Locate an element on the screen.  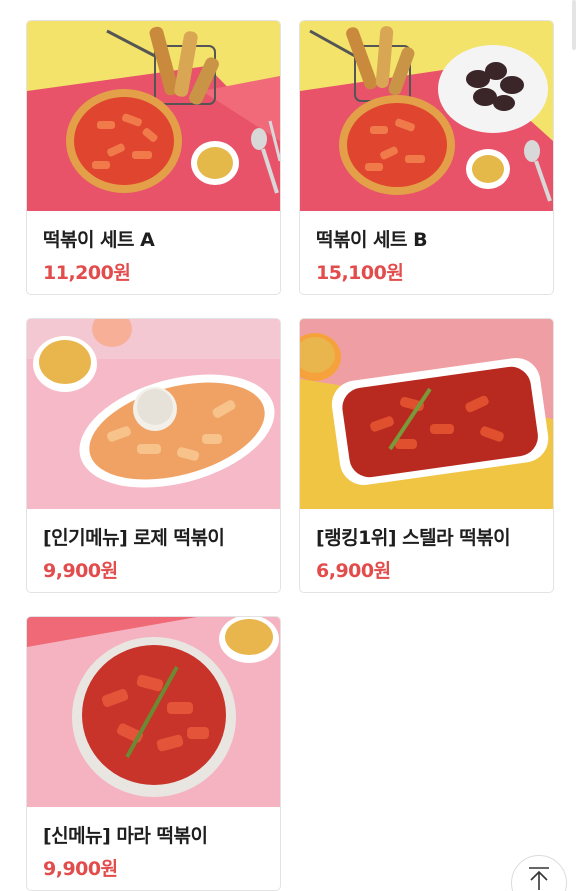
rose-tteokbokki-photo is located at coordinates (153, 414).